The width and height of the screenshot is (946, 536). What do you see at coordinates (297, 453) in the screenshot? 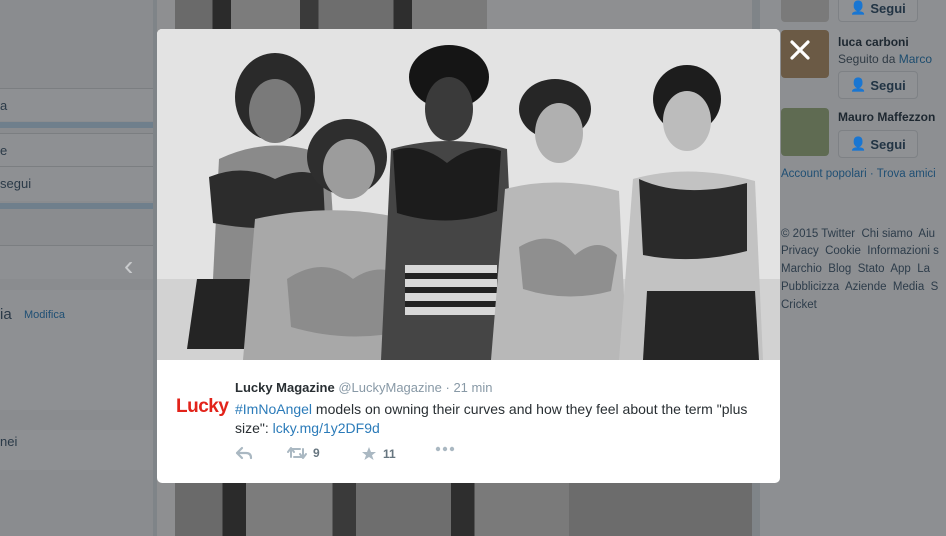
I see `retweet-icon` at bounding box center [297, 453].